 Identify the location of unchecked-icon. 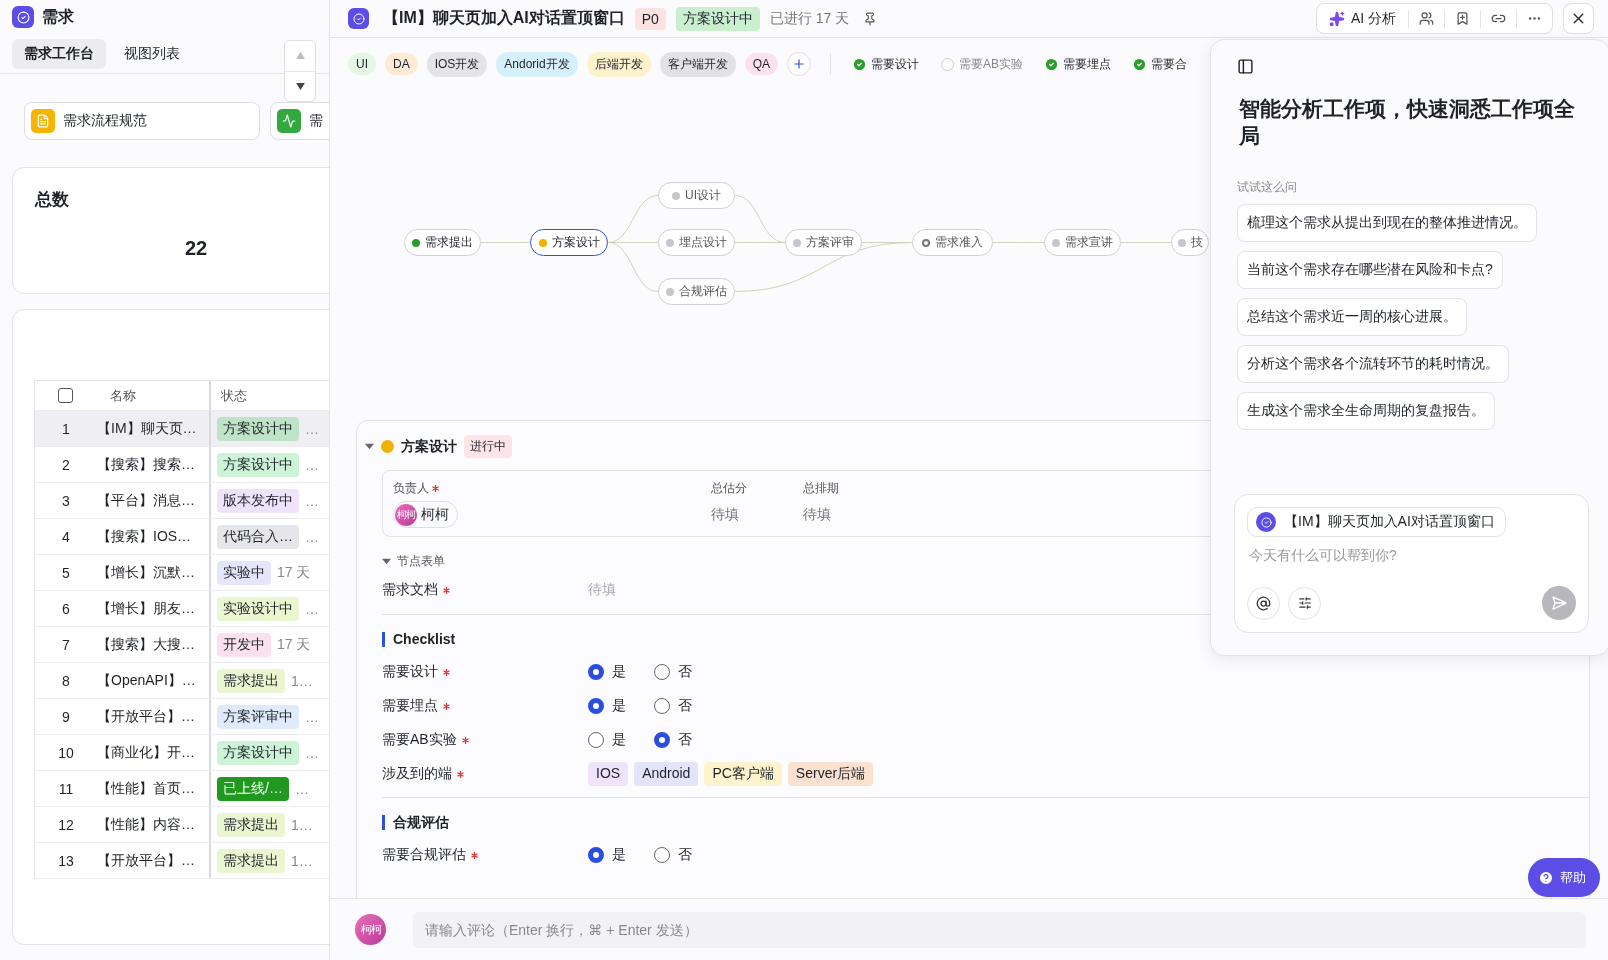
(948, 64).